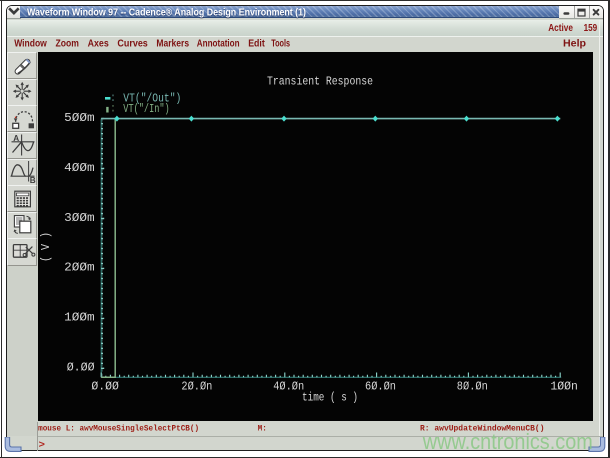  Describe the element at coordinates (79, 318) in the screenshot. I see `svg-text: 1ØØm` at that location.